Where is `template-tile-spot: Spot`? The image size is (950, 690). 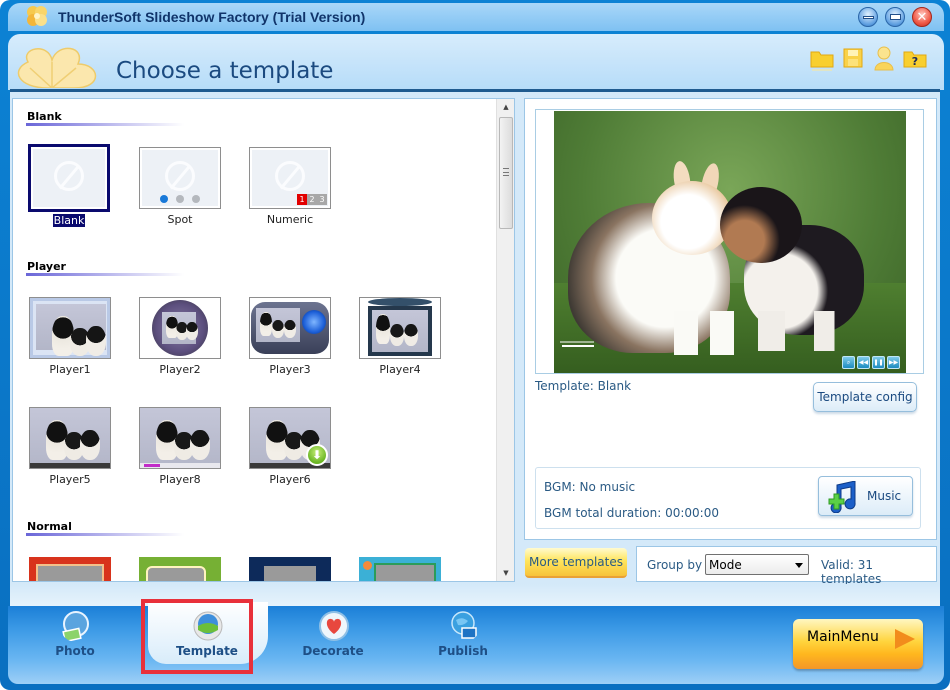
template-tile-spot: Spot is located at coordinates (180, 186).